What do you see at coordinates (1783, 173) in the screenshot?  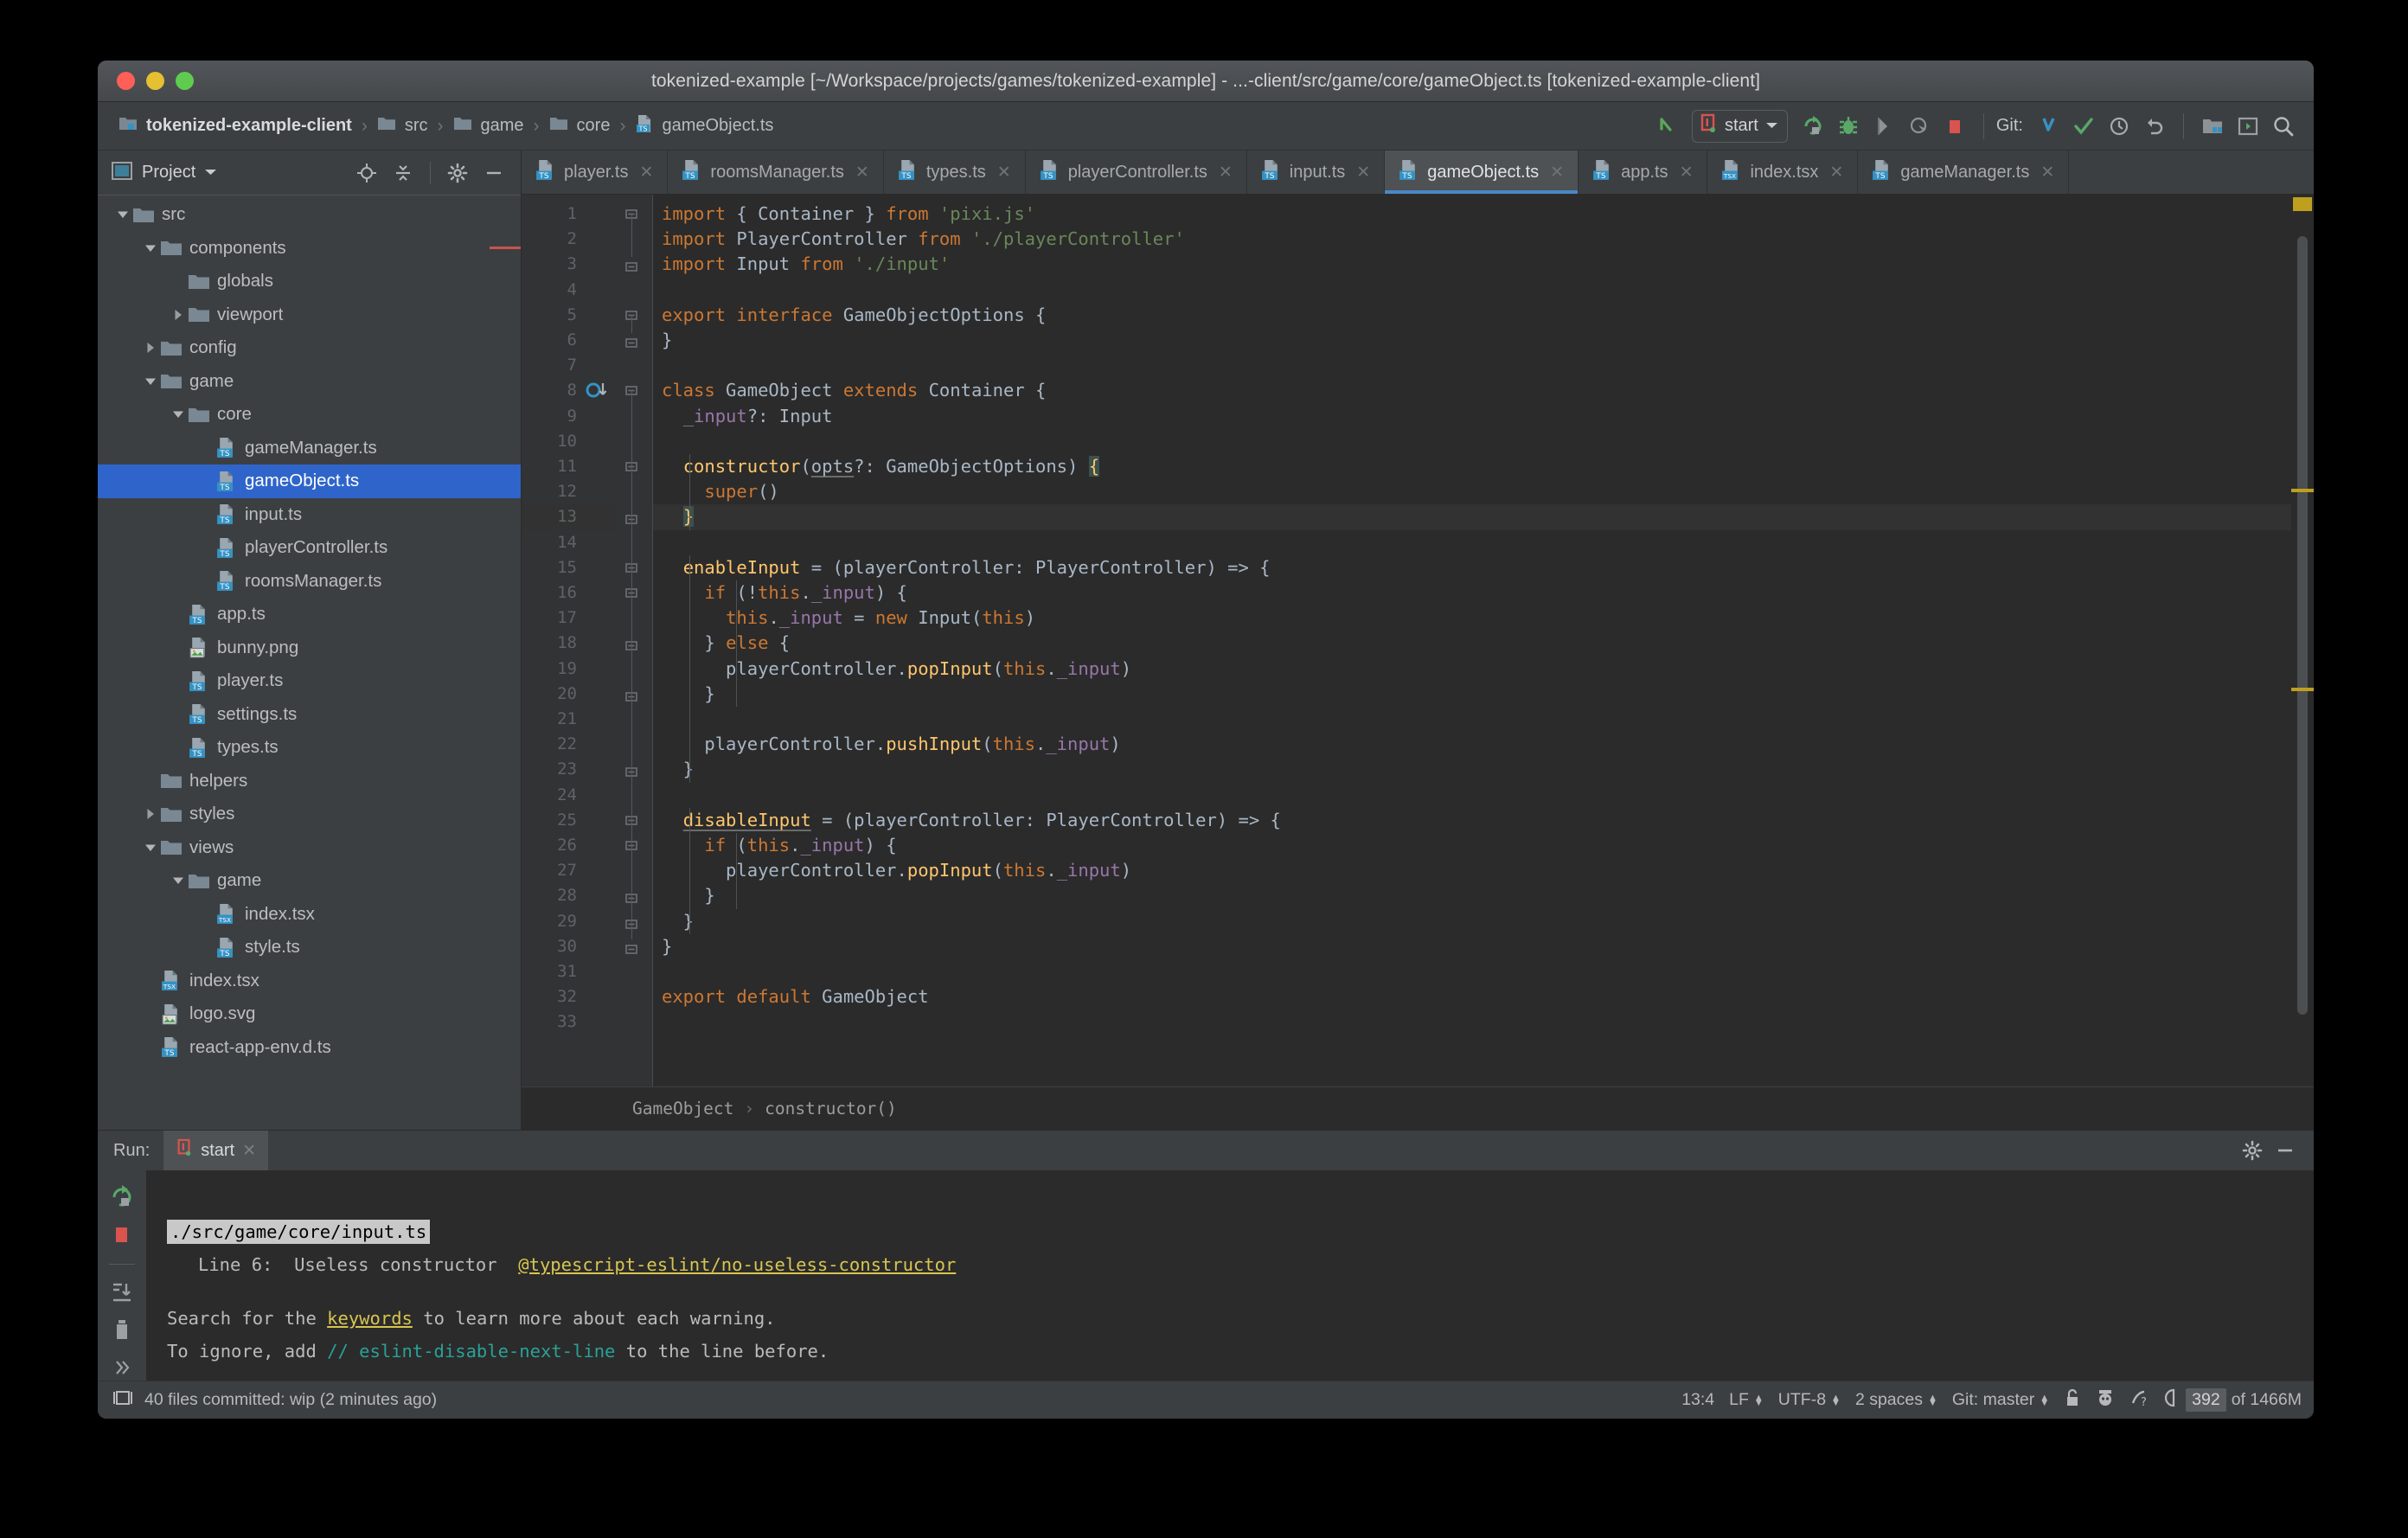 I see `editor-tab: TSX index.tsx ✕` at bounding box center [1783, 173].